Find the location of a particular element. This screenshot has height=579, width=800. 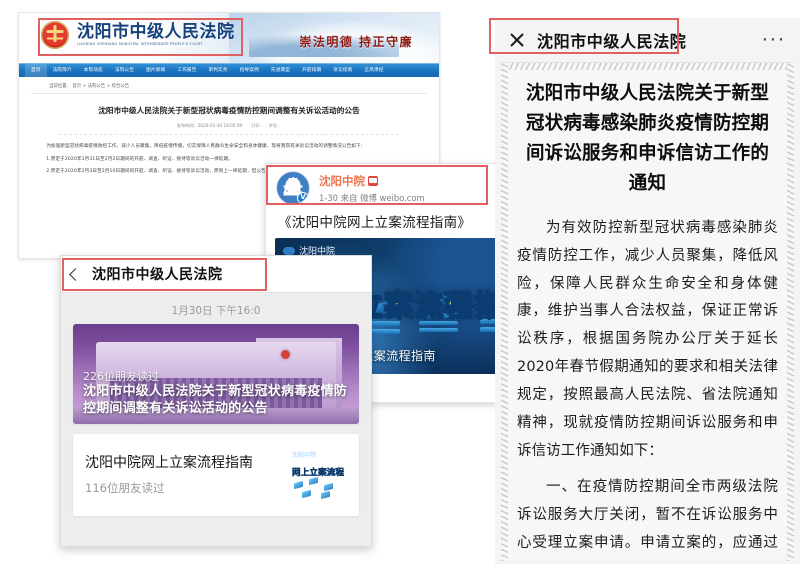

verified-badge-icon: V is located at coordinates (303, 198).